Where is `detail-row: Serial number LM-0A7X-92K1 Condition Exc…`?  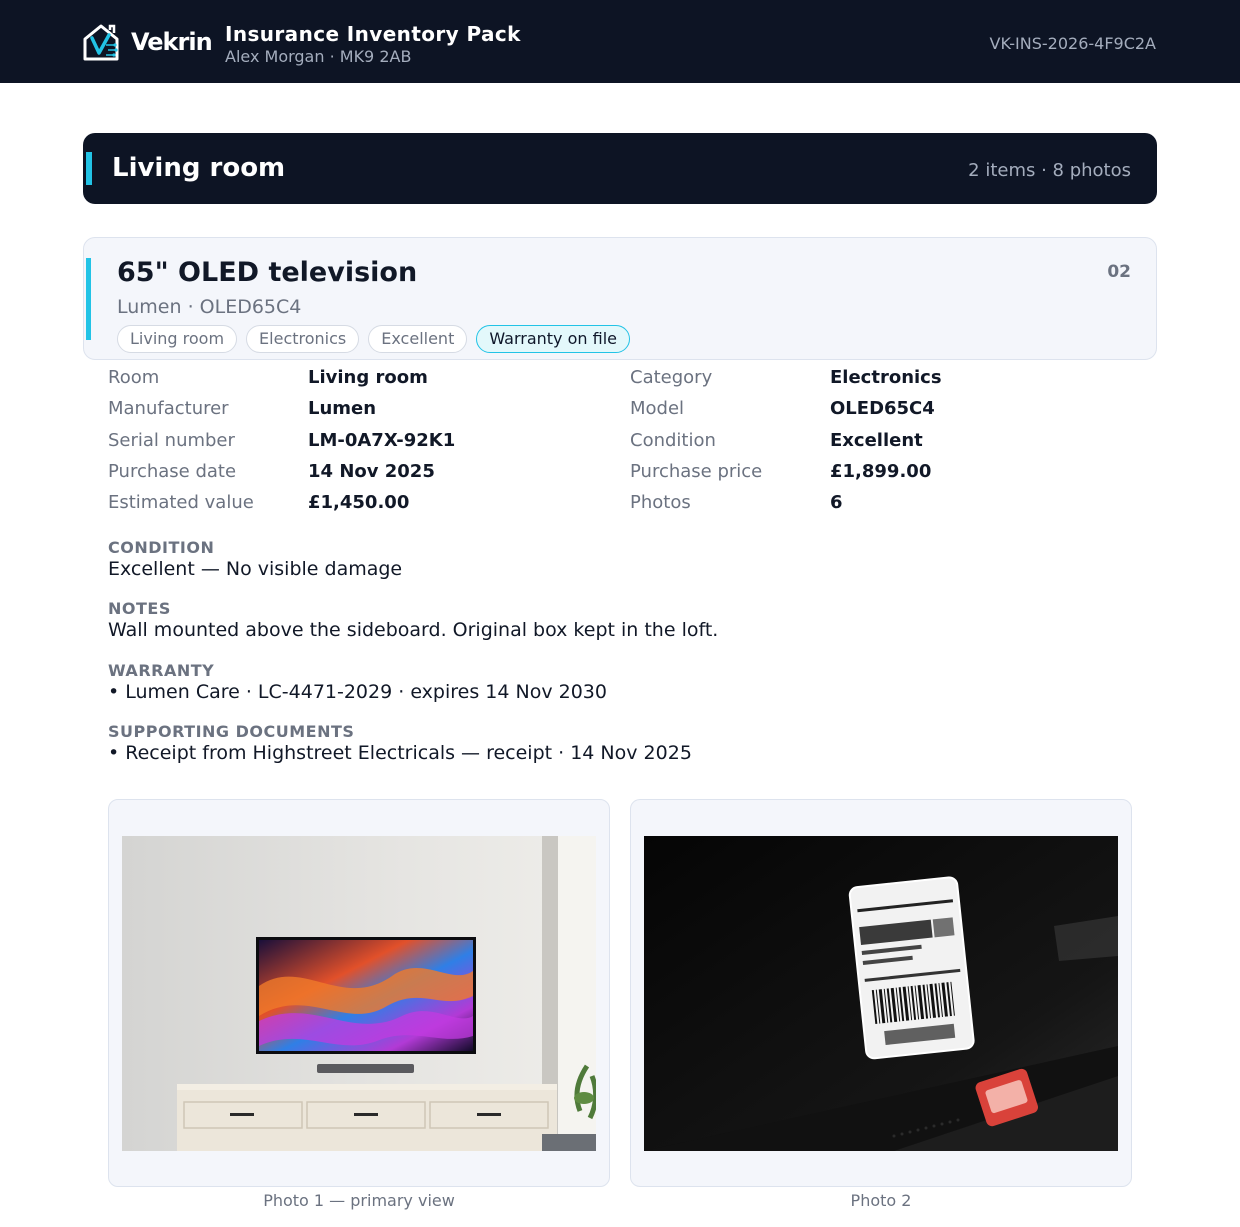 detail-row: Serial number LM-0A7X-92K1 Condition Exc… is located at coordinates (608, 442).